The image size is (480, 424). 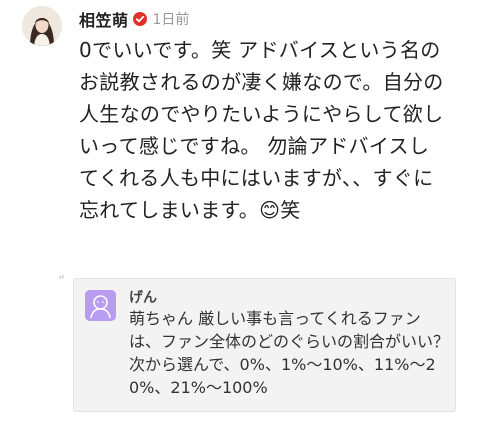 What do you see at coordinates (104, 19) in the screenshot?
I see `author-name: 相笠萌` at bounding box center [104, 19].